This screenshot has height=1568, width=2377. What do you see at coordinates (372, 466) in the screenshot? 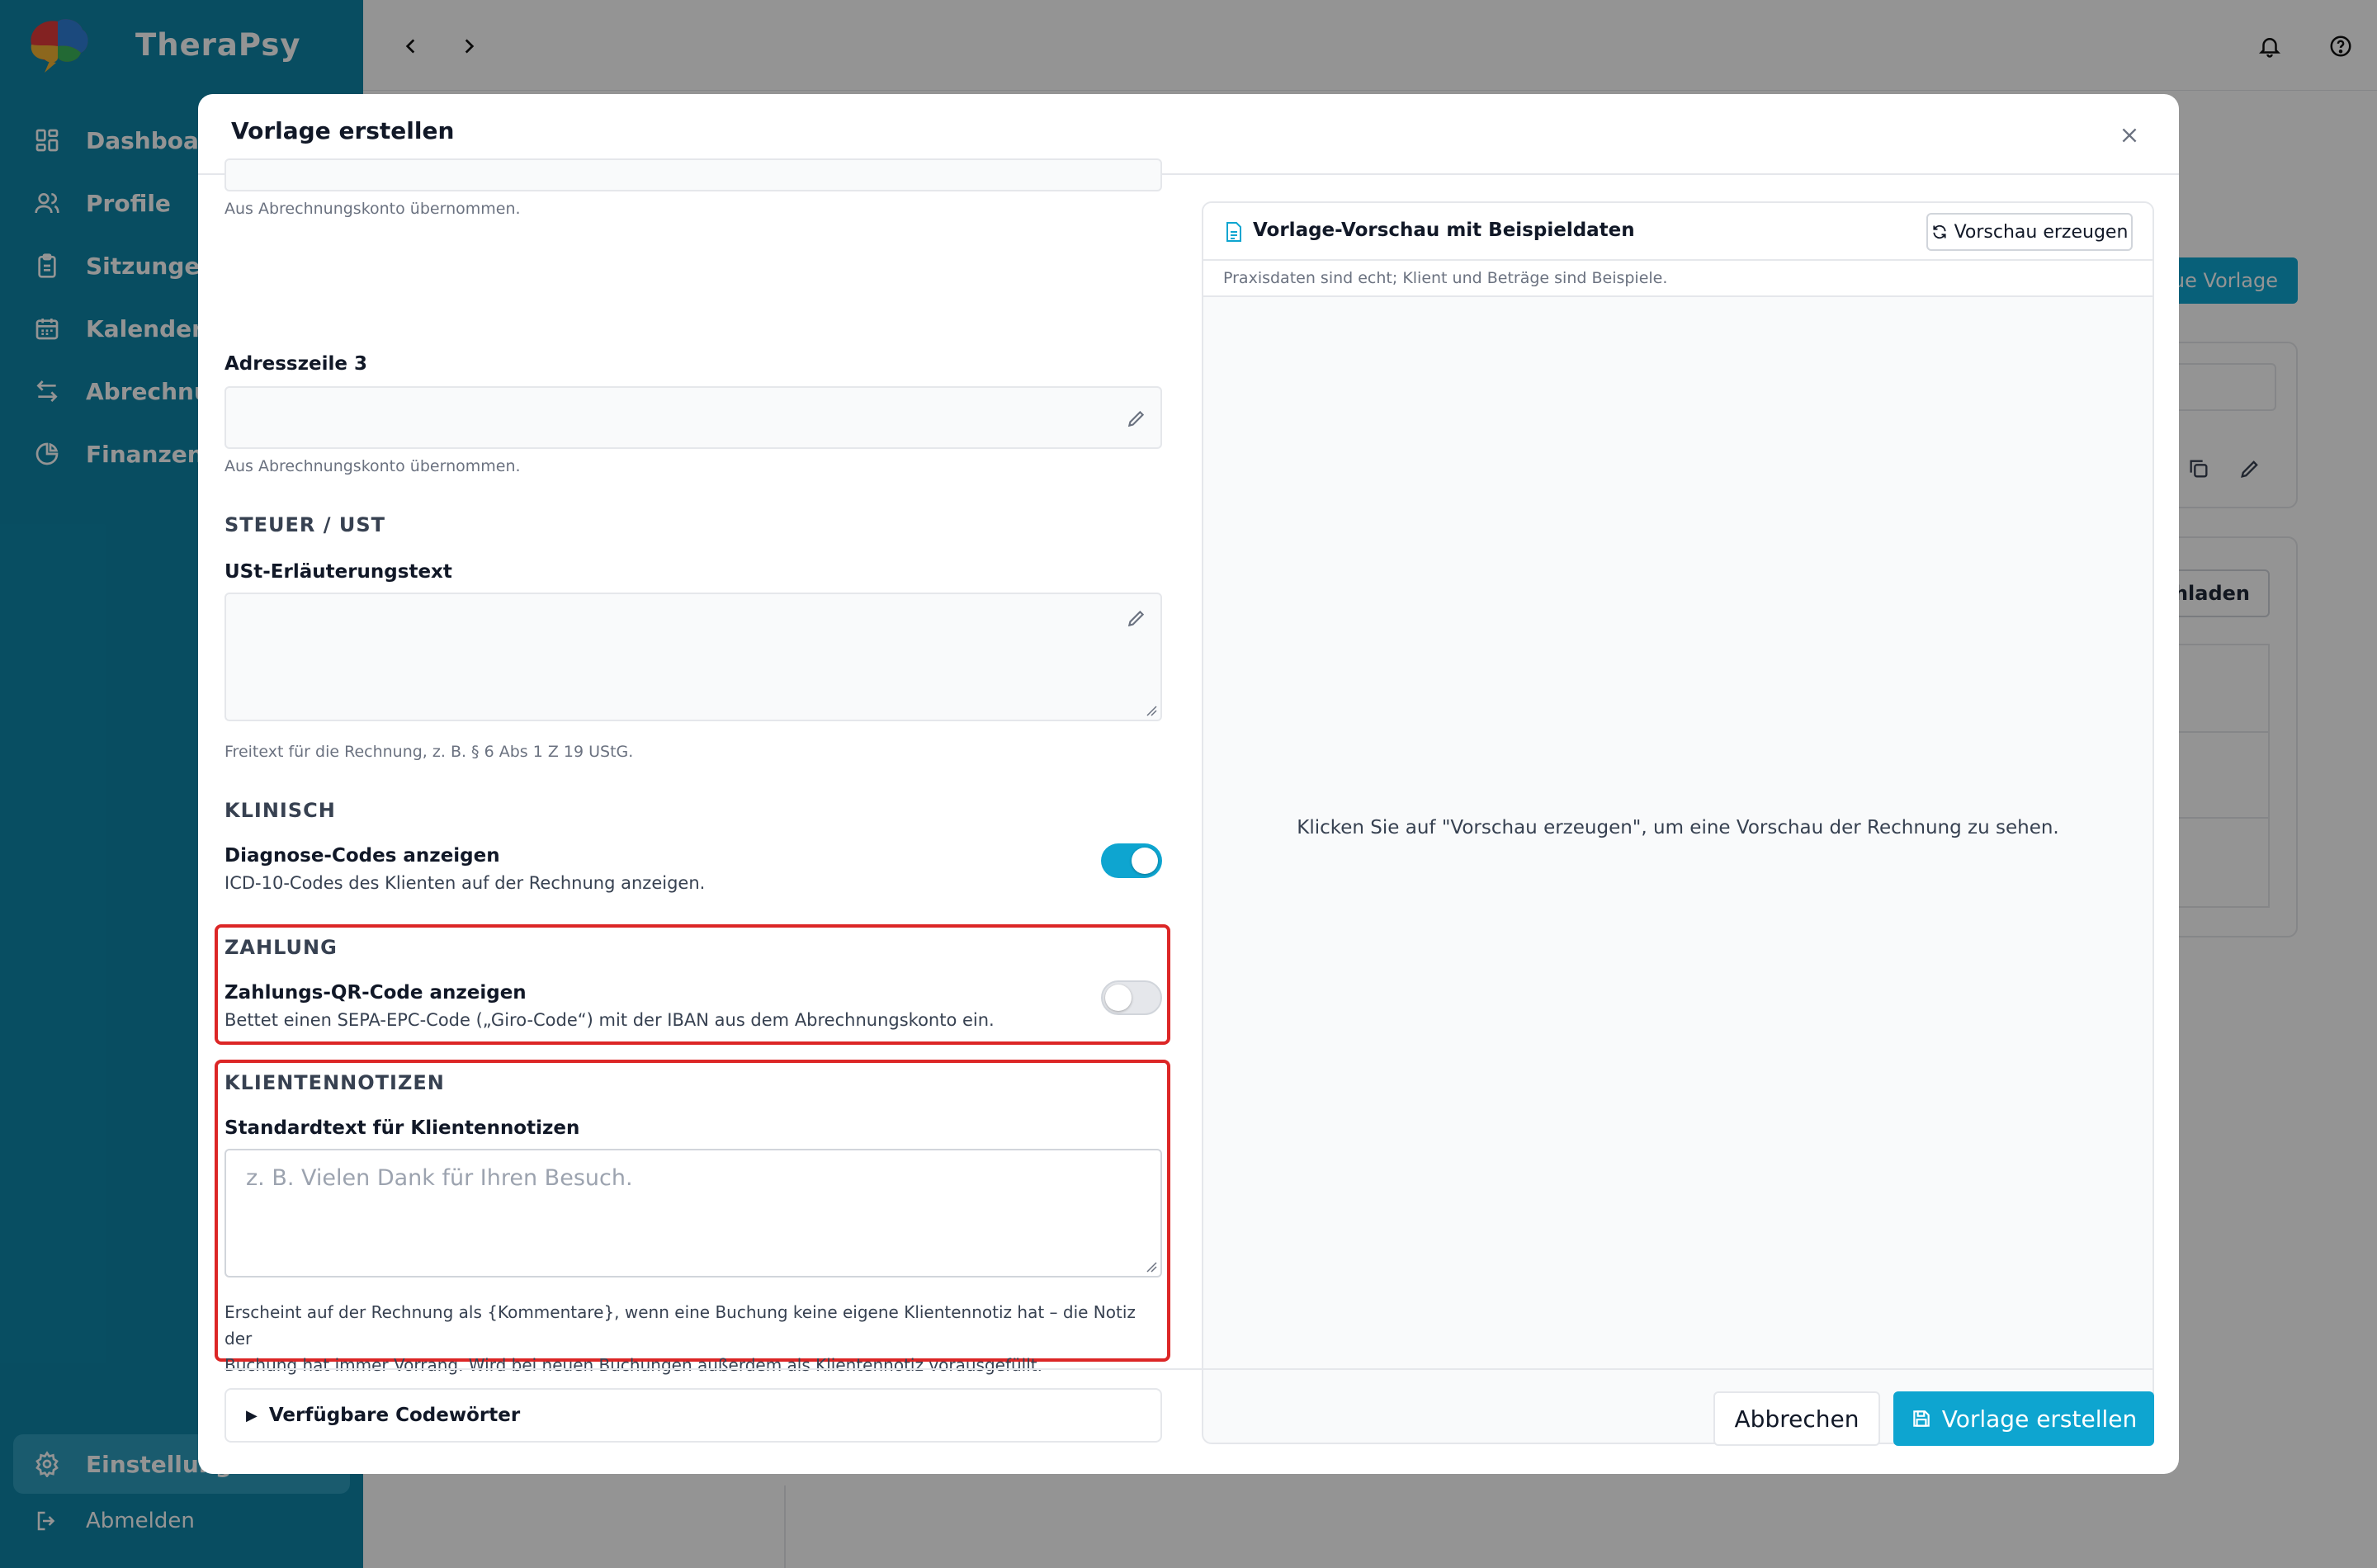
I see `address3-hint: Aus Abrechnungskonto übernommen.` at bounding box center [372, 466].